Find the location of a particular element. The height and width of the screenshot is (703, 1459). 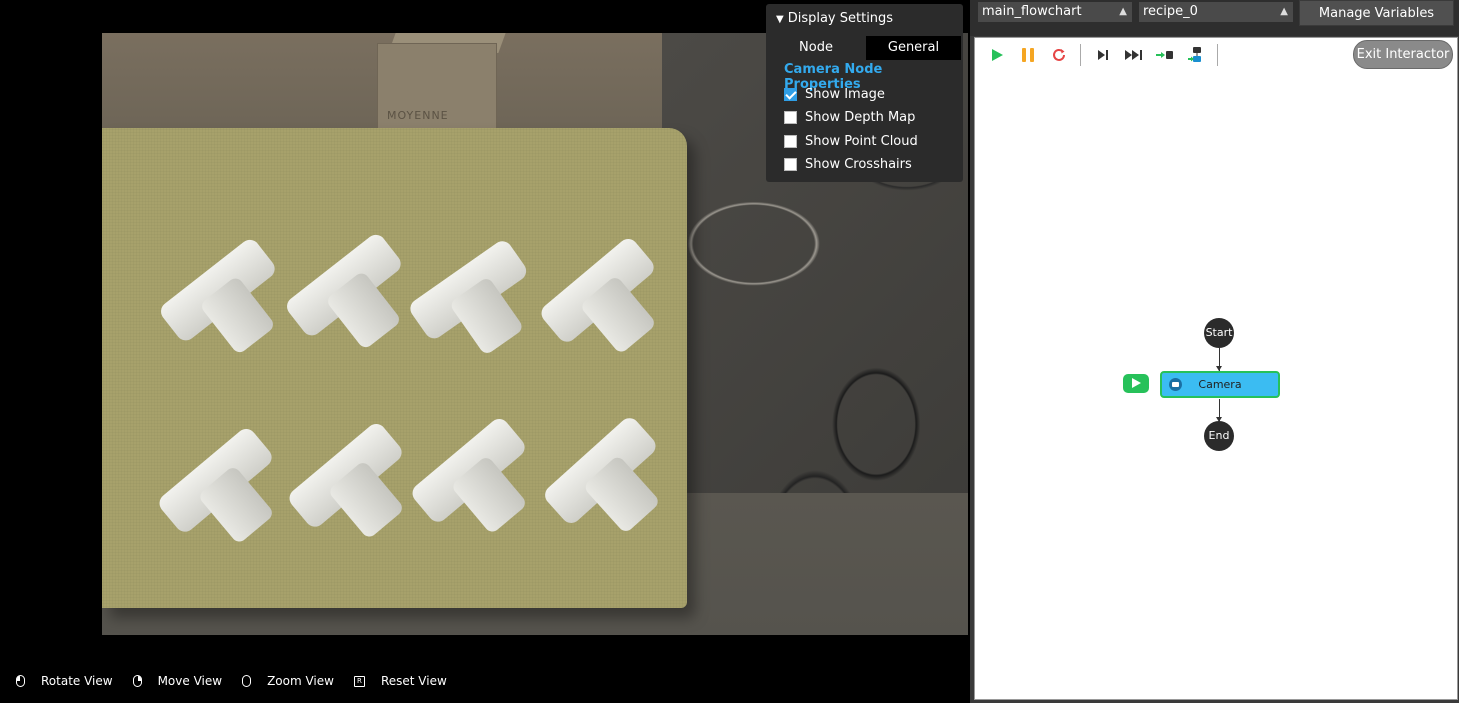

flowchart-toolbar is located at coordinates (1106, 55).